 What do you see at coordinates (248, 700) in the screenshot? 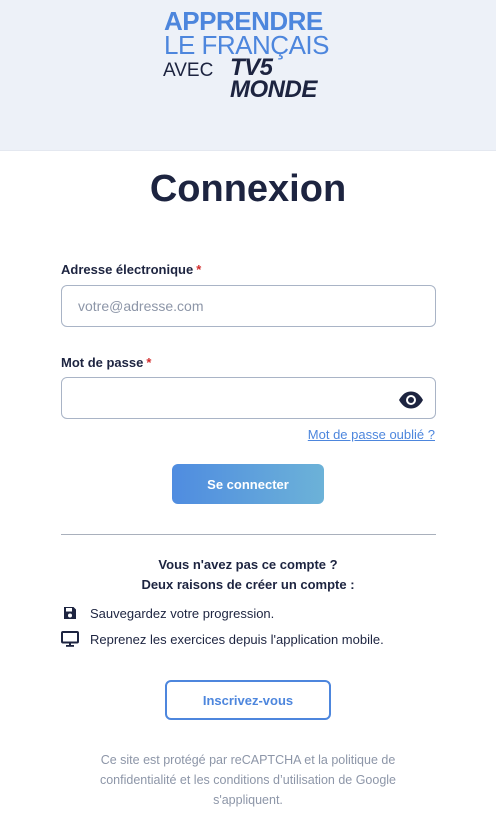
I see `signup-button: Inscrivez-vous` at bounding box center [248, 700].